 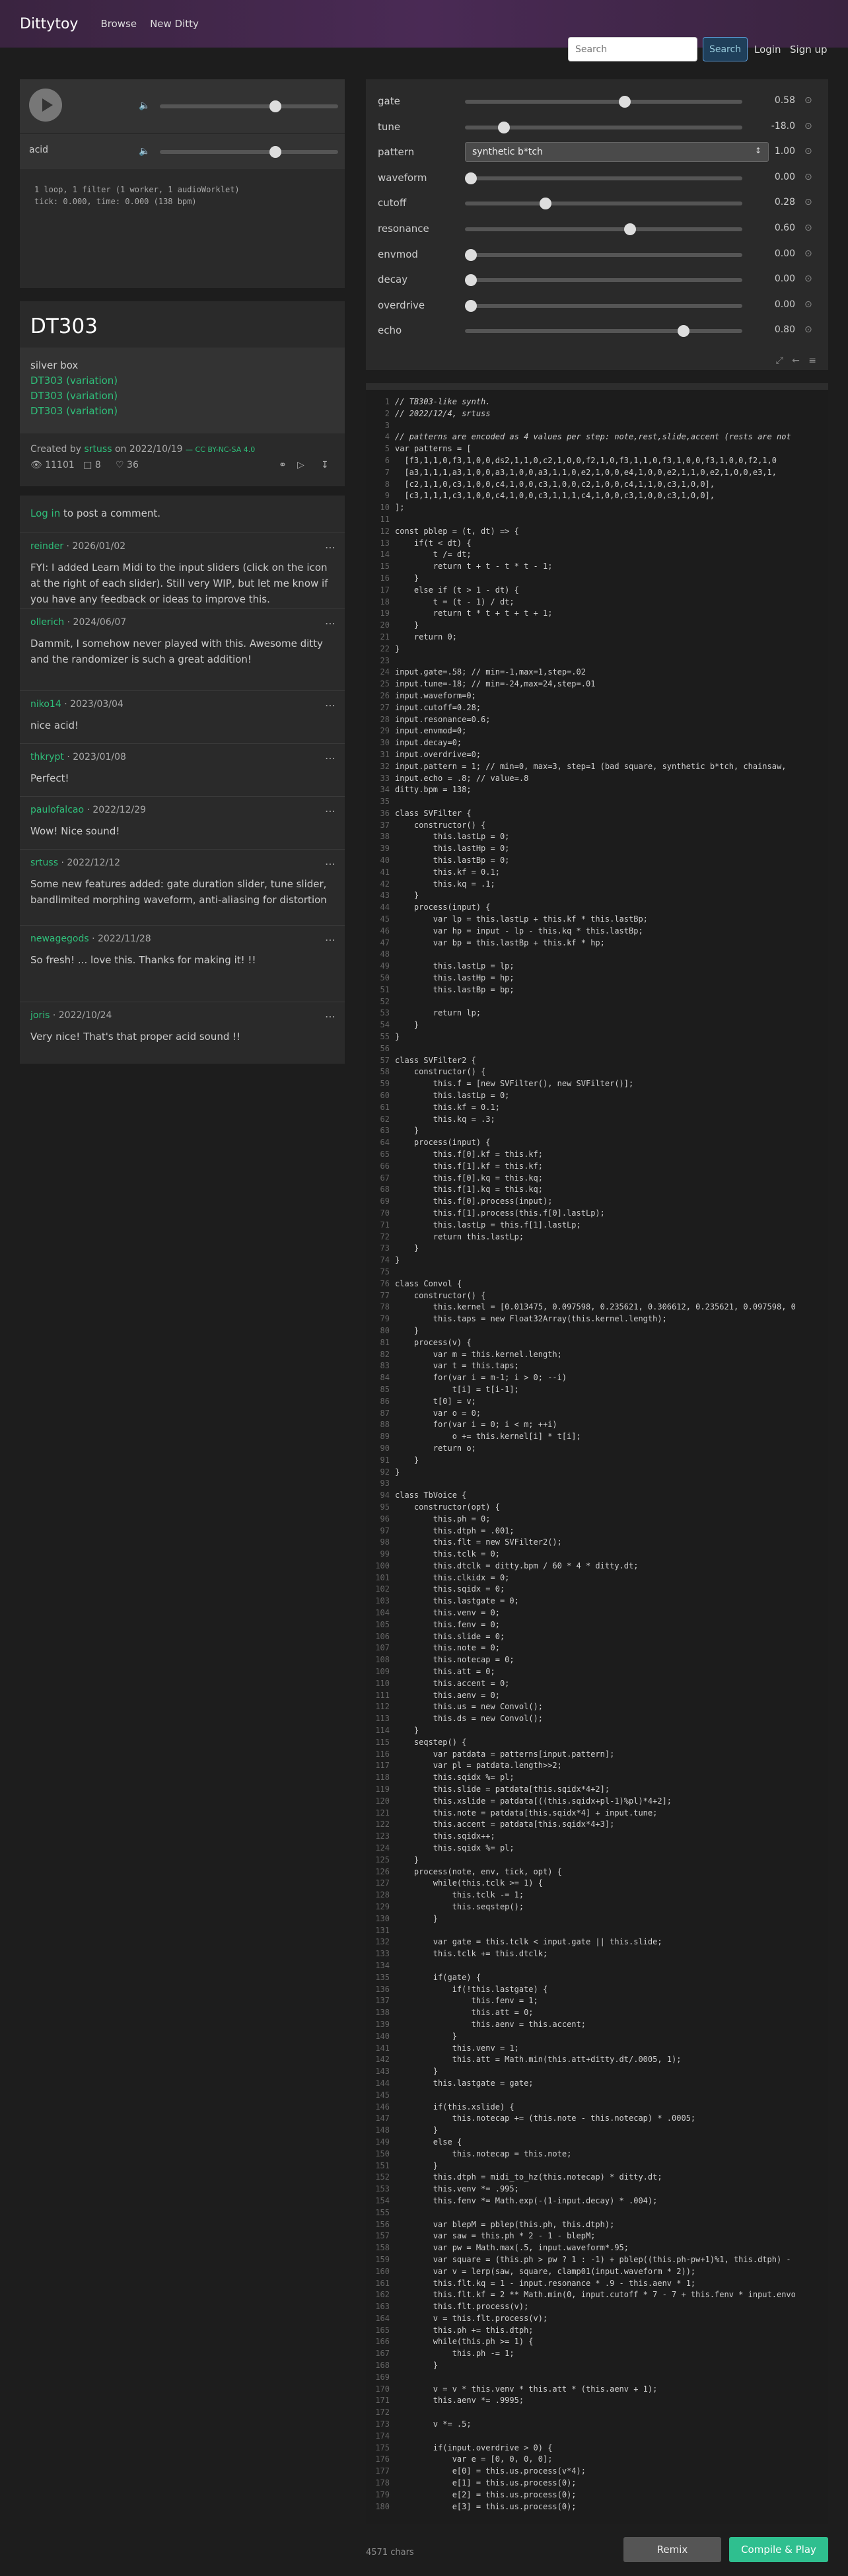 I want to click on code-line: 66 this.f[1].kf = this.kf;, so click(x=597, y=1167).